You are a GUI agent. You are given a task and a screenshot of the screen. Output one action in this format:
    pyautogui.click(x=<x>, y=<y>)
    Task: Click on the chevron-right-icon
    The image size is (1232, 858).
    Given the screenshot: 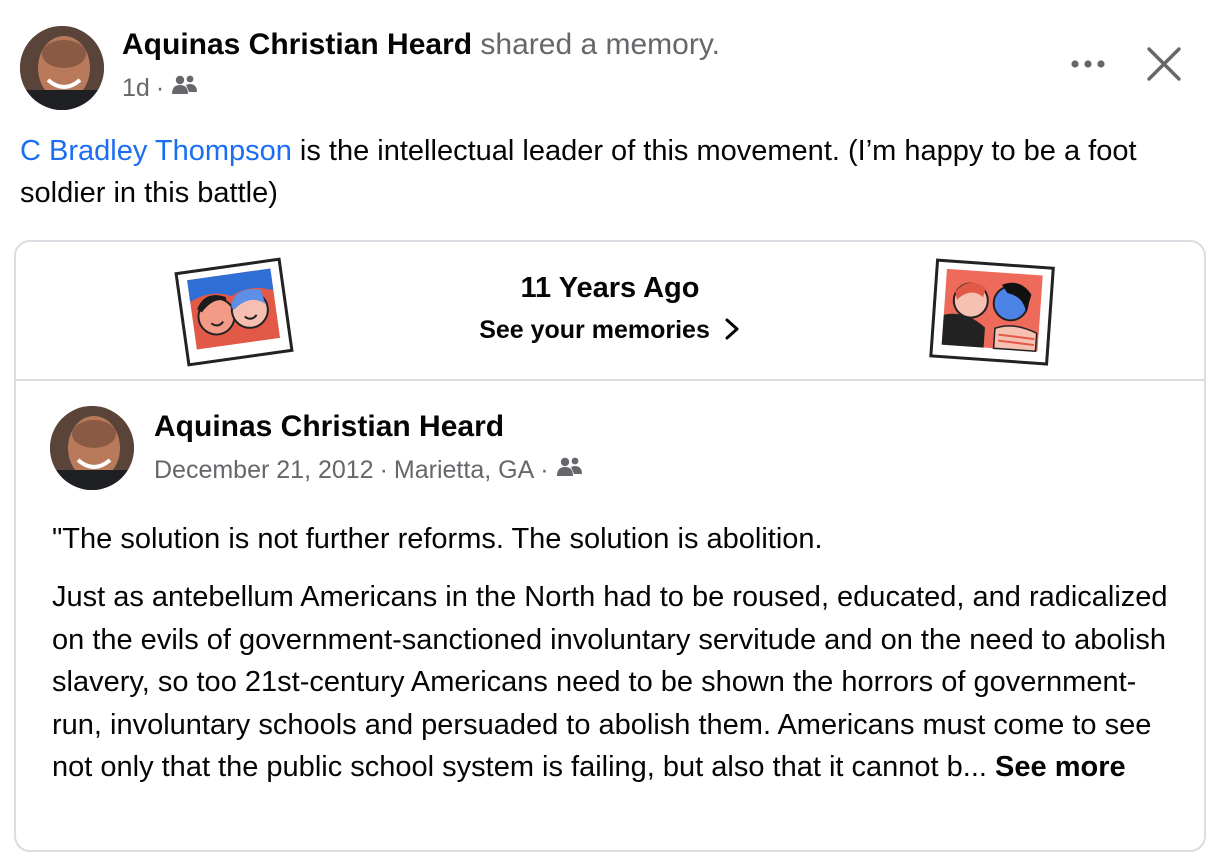 What is the action you would take?
    pyautogui.click(x=732, y=329)
    